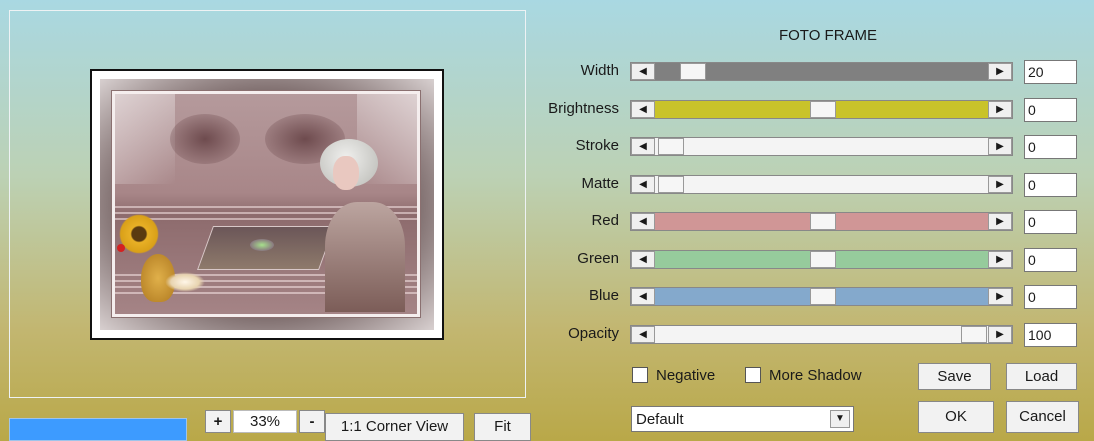 This screenshot has width=1094, height=441. I want to click on brightness-slider: ◀ ▶, so click(821, 109).